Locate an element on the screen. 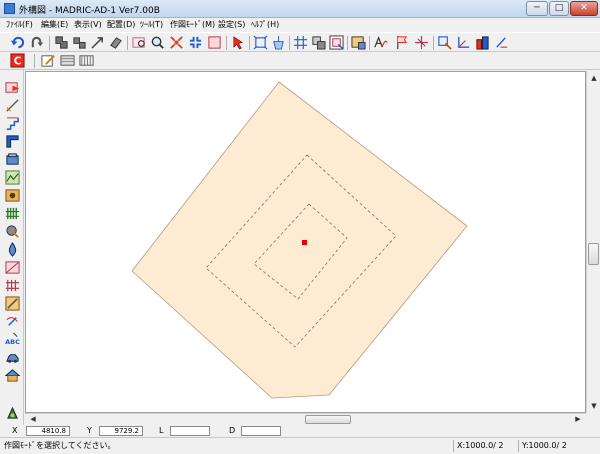 The width and height of the screenshot is (600, 454). app-icon is located at coordinates (9, 8).